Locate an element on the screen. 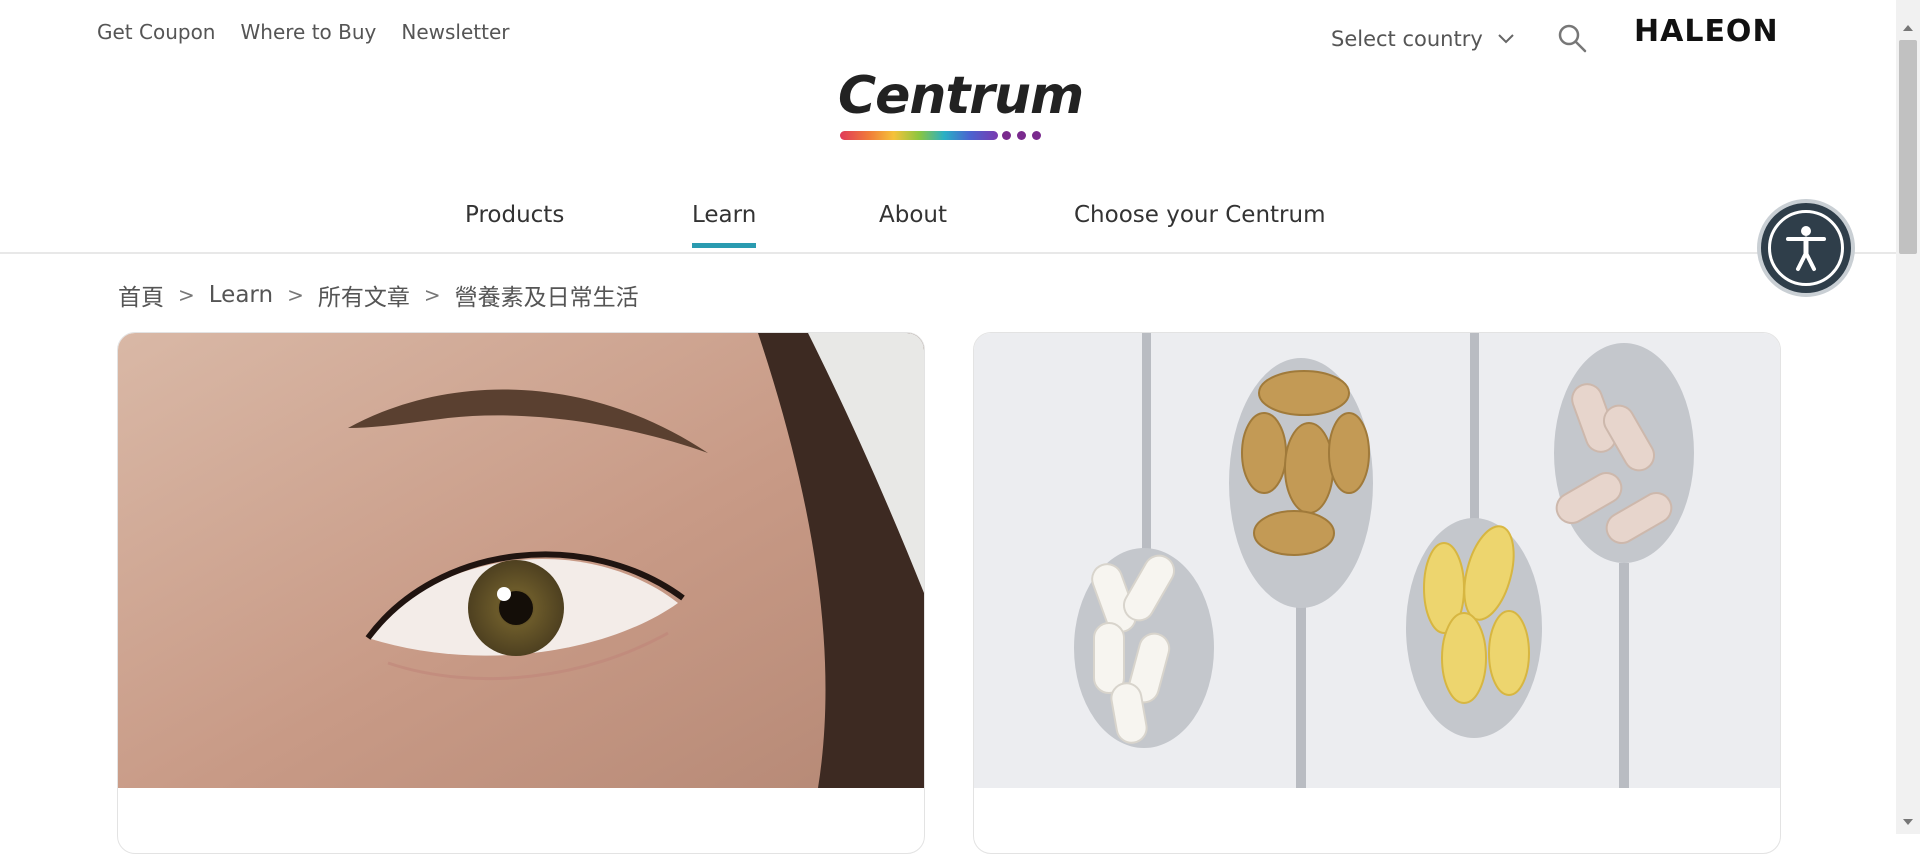  accessibility-icon is located at coordinates (1806, 248).